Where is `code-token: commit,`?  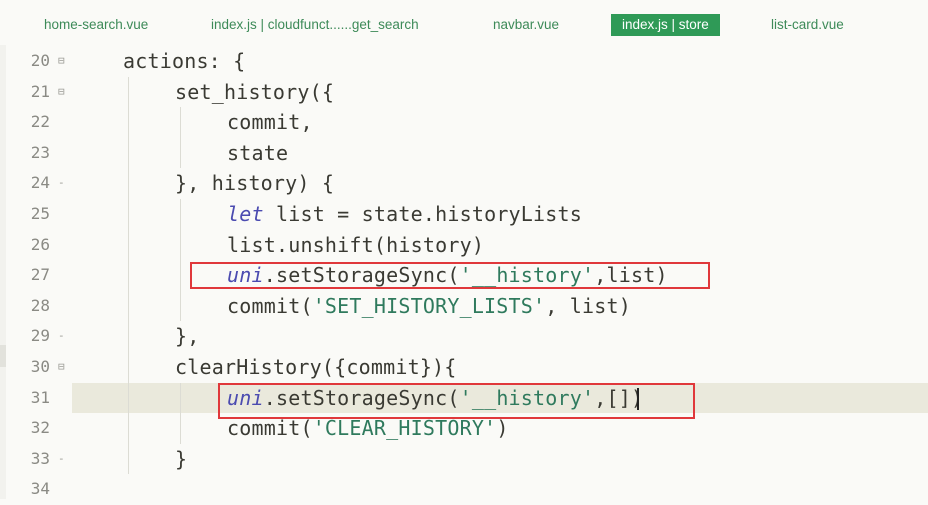 code-token: commit, is located at coordinates (270, 122).